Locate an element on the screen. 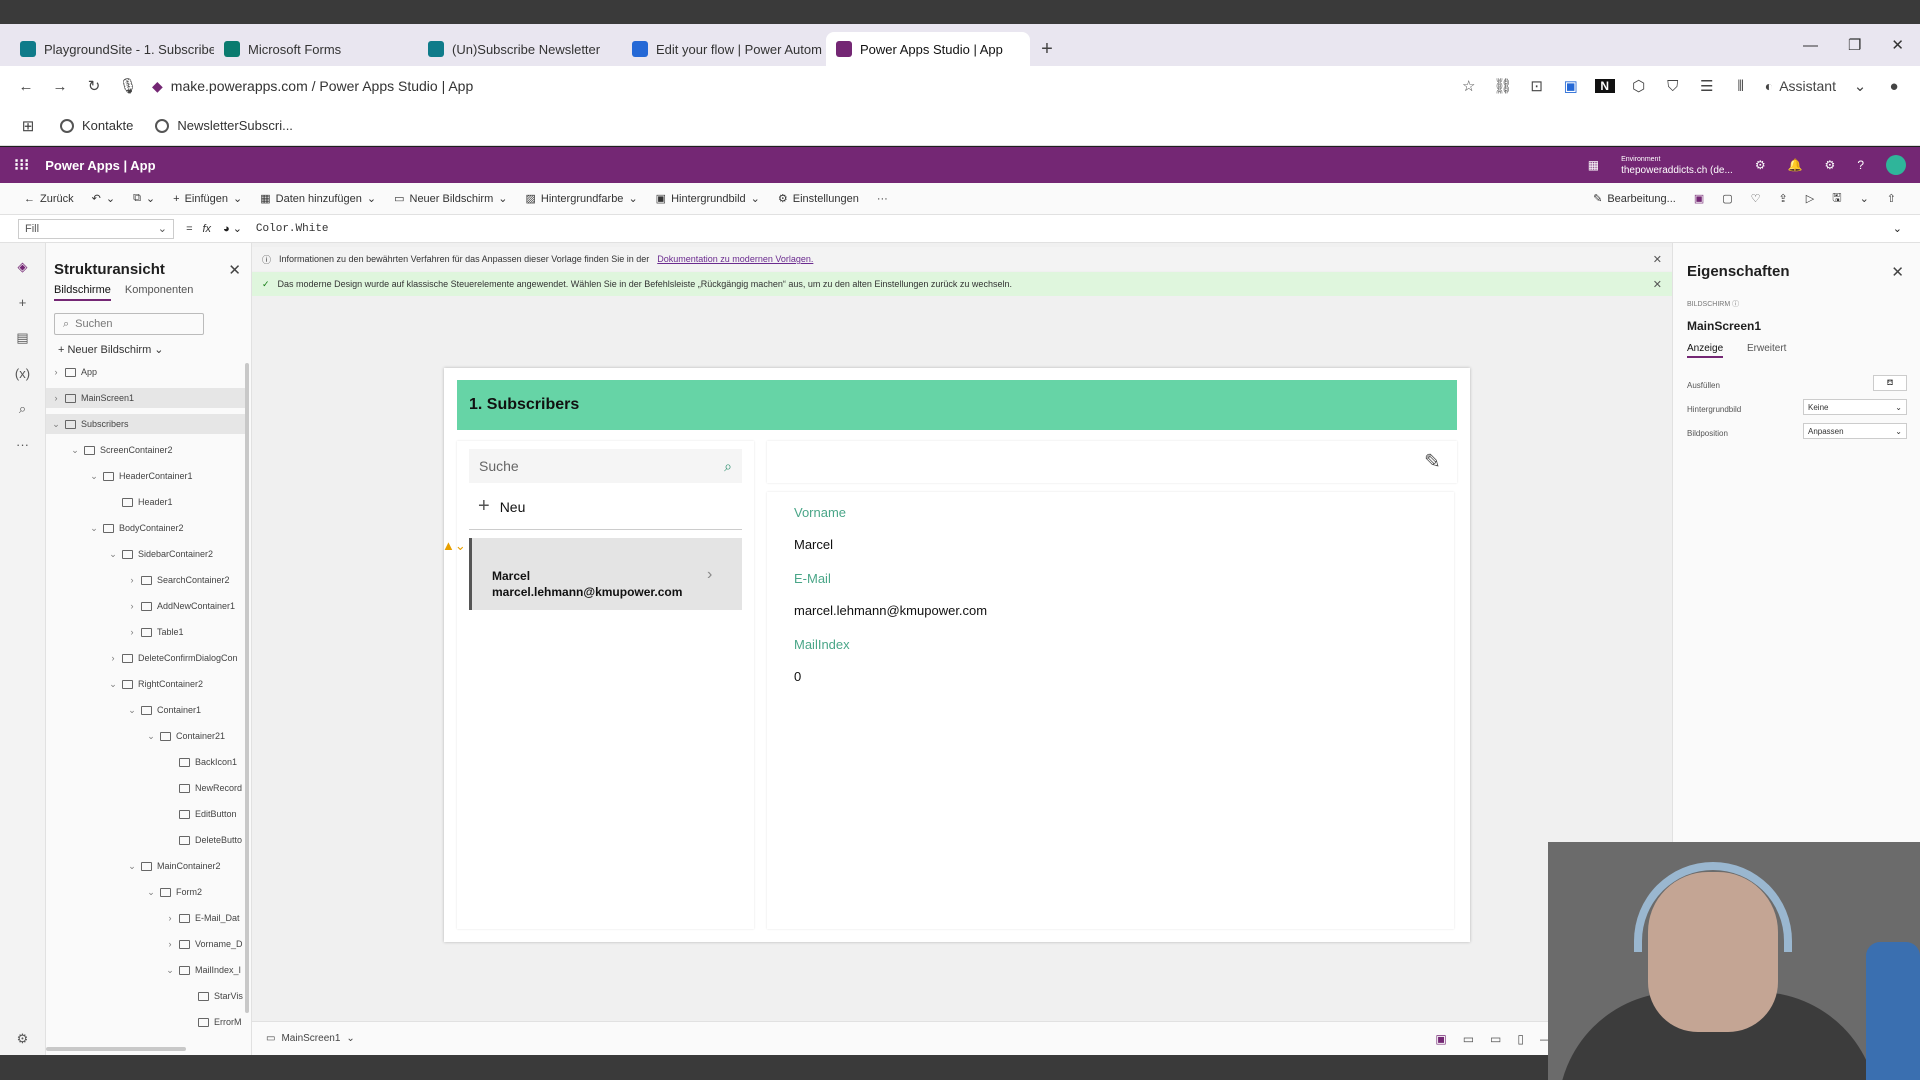  publish-icon: ⇧ is located at coordinates (1891, 198).